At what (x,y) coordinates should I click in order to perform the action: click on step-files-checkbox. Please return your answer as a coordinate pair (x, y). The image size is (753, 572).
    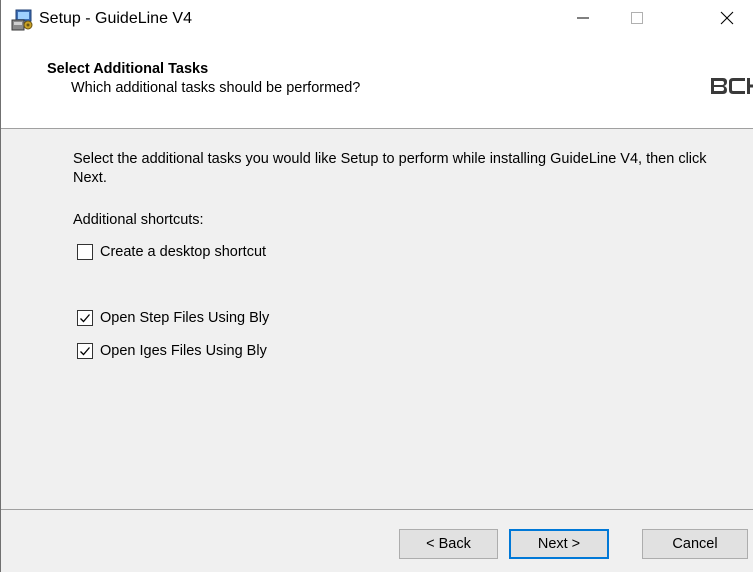
    Looking at the image, I should click on (85, 318).